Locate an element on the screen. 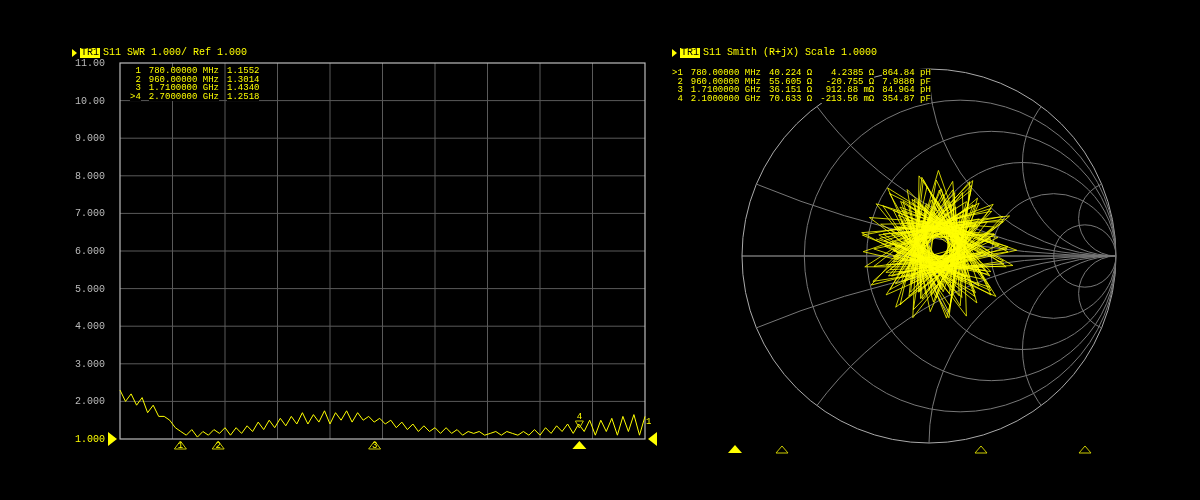 The height and width of the screenshot is (500, 1200). marker-value: 1.3014 is located at coordinates (243, 79).